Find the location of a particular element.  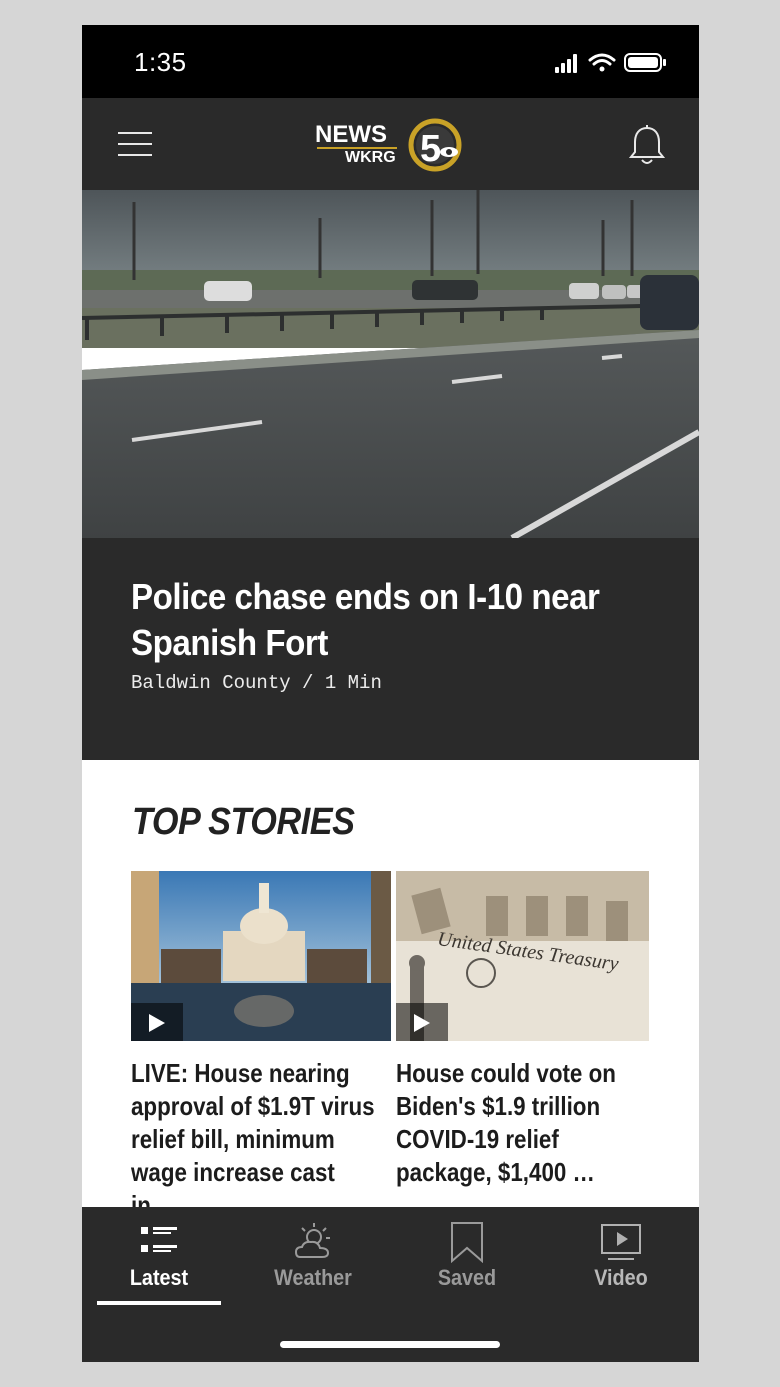

tab-label: Latest is located at coordinates (159, 1277).